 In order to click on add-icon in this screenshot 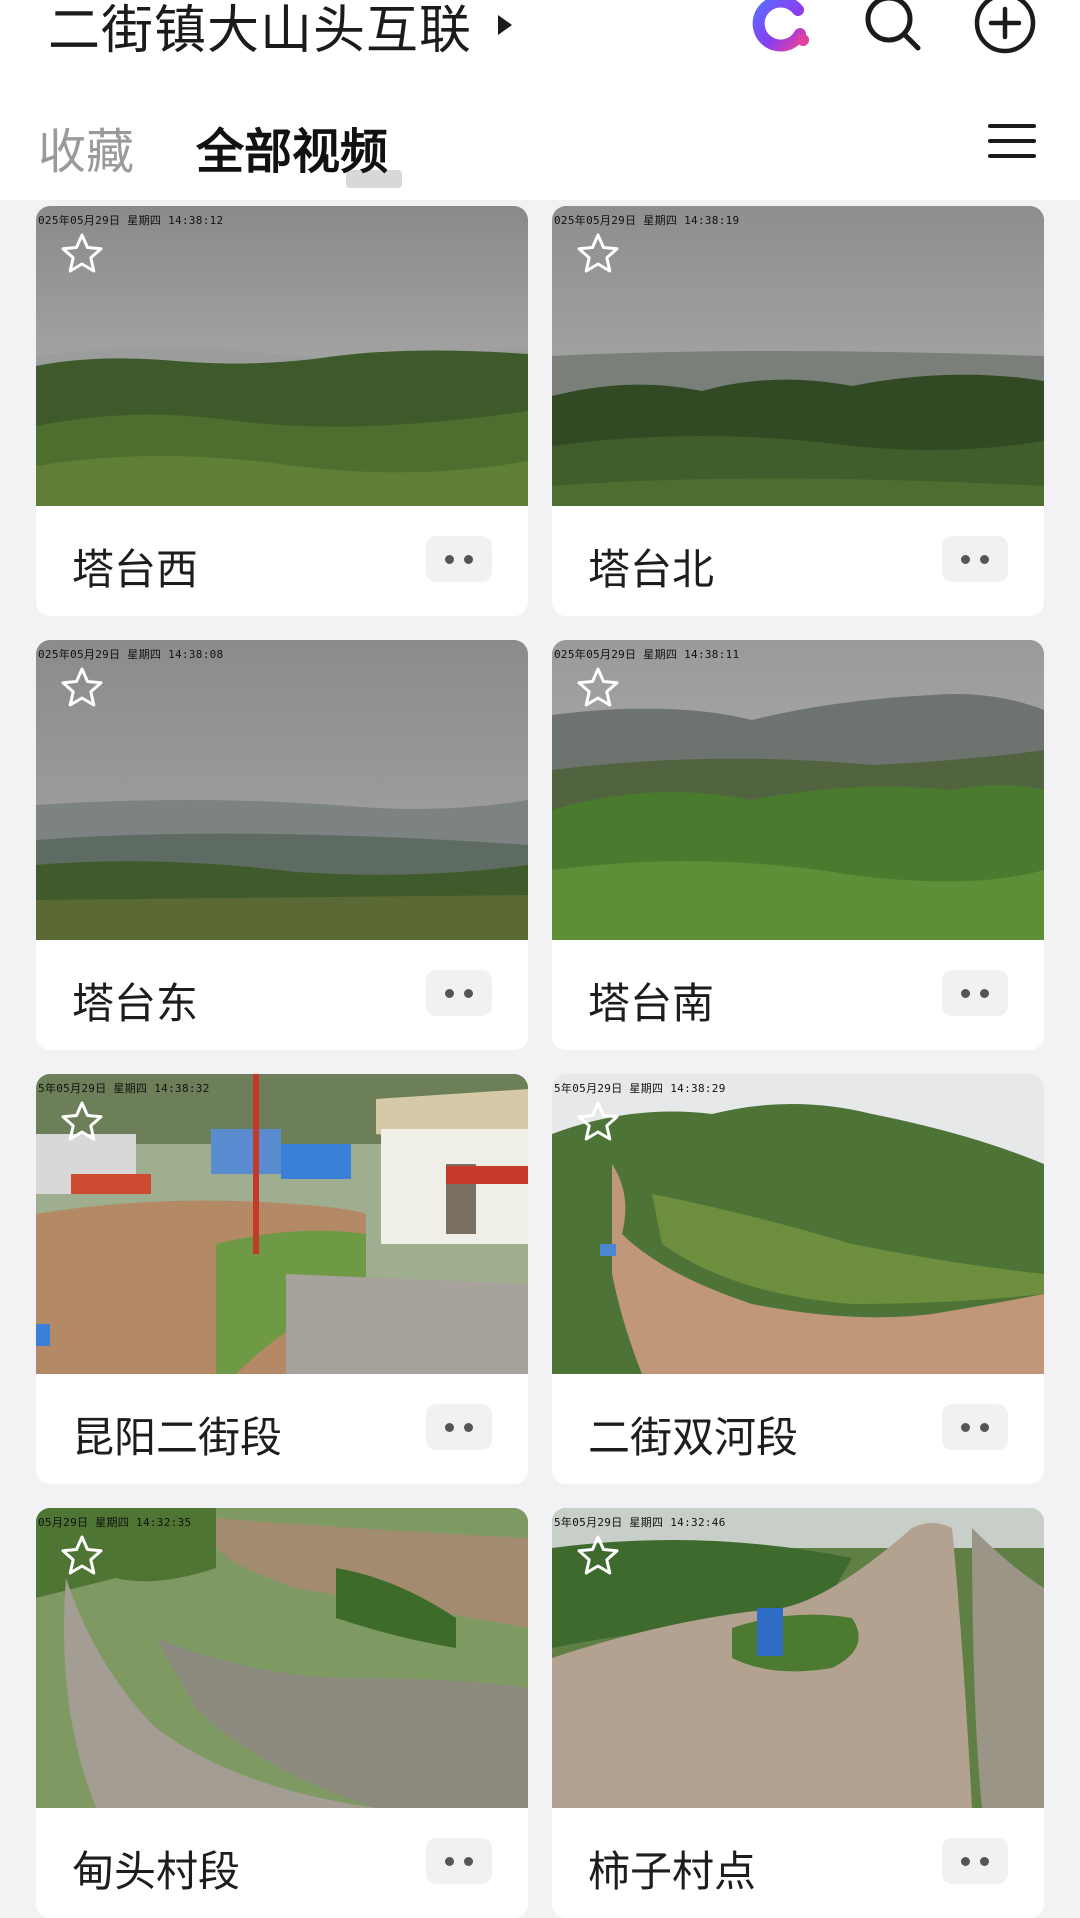, I will do `click(1005, 29)`.